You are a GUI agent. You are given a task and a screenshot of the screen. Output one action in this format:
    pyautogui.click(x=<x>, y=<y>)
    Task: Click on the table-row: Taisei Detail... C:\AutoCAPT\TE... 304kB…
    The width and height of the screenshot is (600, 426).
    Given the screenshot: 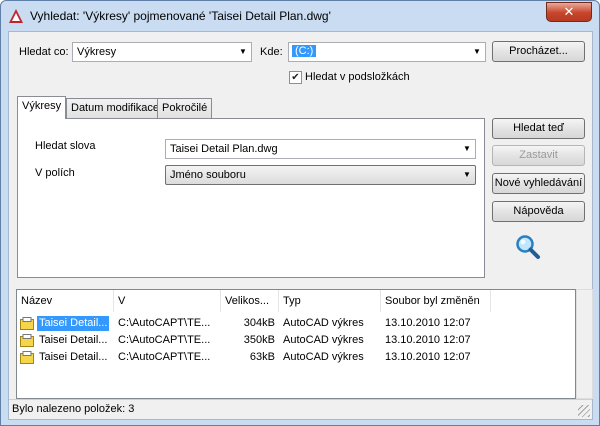 What is the action you would take?
    pyautogui.click(x=297, y=324)
    